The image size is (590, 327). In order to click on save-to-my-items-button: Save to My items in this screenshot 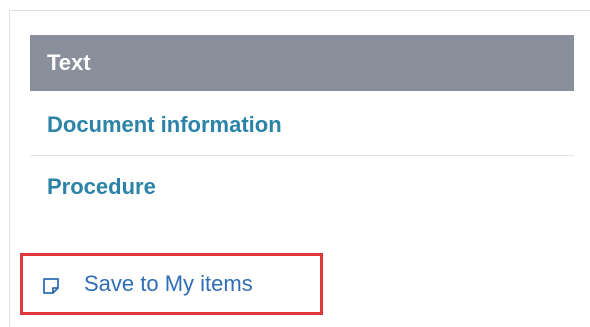, I will do `click(147, 284)`.